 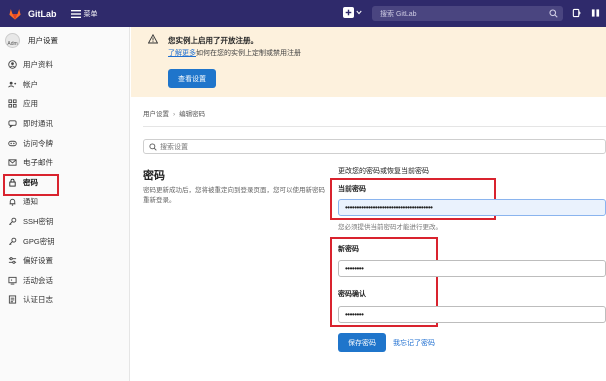 I want to click on sidebar-item-access-tokens: 访问令牌, so click(x=64, y=143).